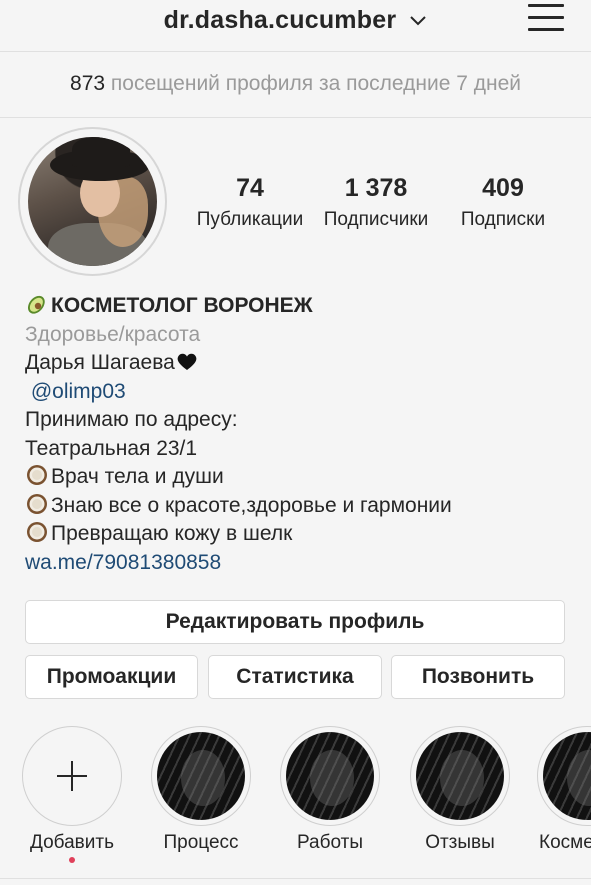 The width and height of the screenshot is (591, 885). Describe the element at coordinates (376, 219) in the screenshot. I see `followers-label: Подписчики` at that location.